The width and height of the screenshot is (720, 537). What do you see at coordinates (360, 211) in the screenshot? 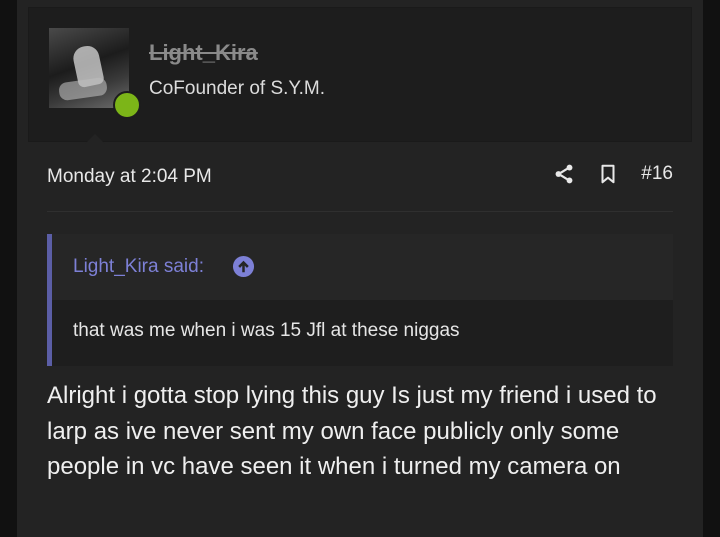
I see `divider` at bounding box center [360, 211].